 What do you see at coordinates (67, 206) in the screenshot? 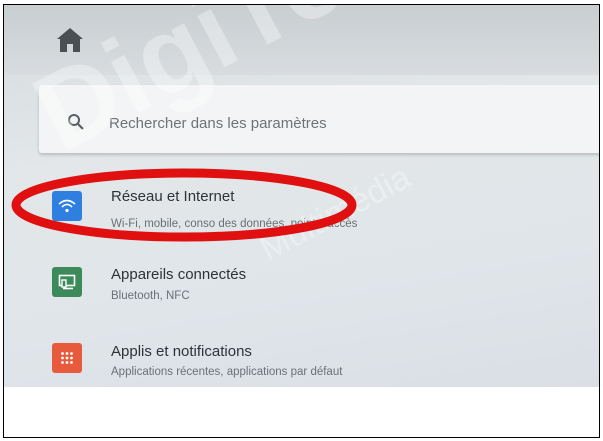
I see `wifi-icon` at bounding box center [67, 206].